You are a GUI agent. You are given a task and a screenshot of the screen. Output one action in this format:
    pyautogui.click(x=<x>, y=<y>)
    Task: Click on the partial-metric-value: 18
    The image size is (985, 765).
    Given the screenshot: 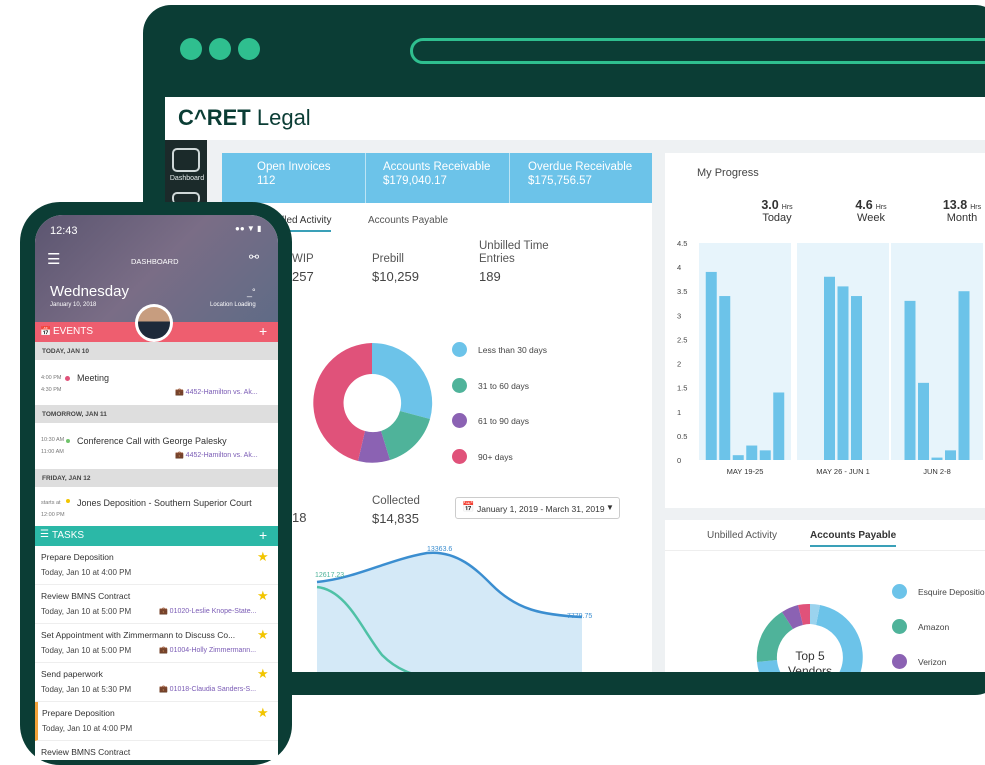 What is the action you would take?
    pyautogui.click(x=299, y=517)
    